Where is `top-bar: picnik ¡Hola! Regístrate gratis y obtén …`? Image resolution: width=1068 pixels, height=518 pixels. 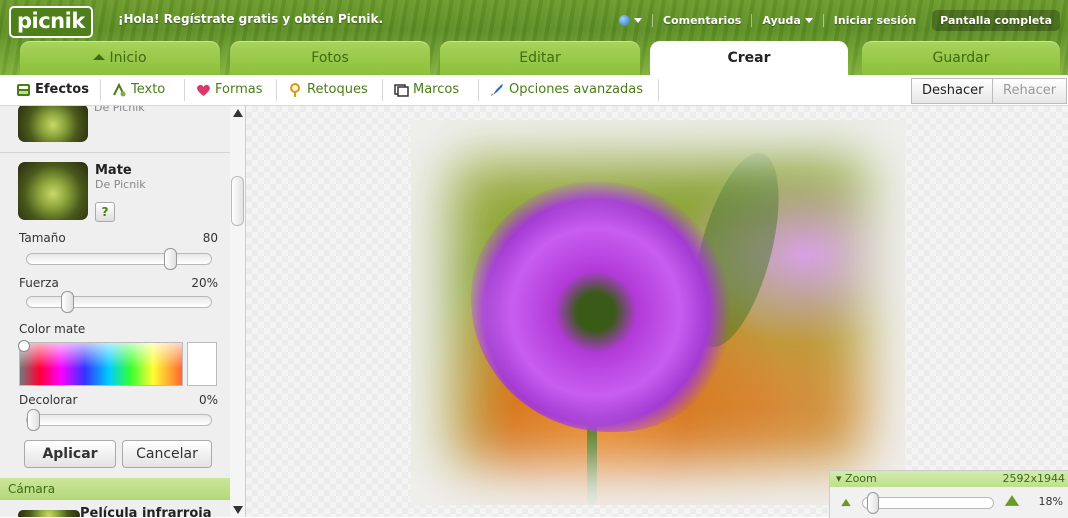
top-bar: picnik ¡Hola! Regístrate gratis y obtén … is located at coordinates (534, 37).